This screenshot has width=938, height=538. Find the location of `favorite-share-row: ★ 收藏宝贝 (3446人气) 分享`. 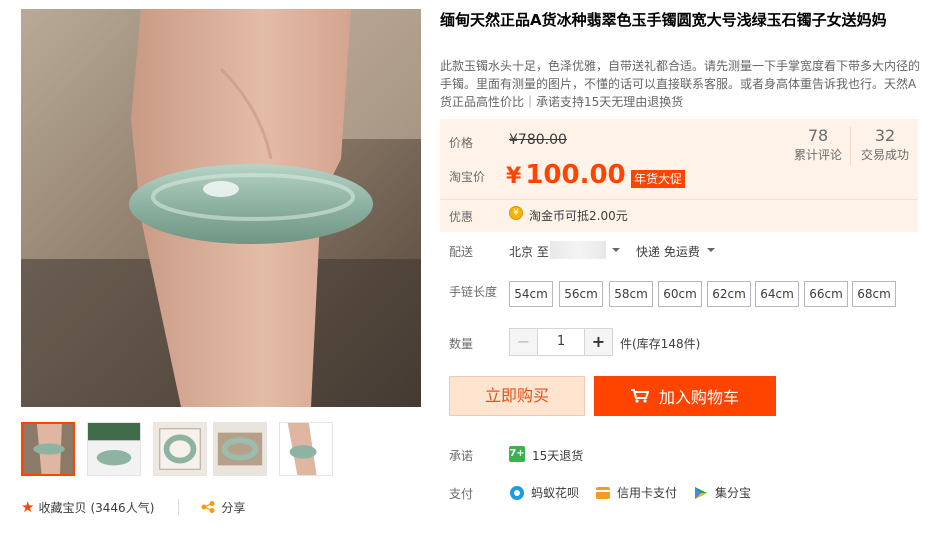

favorite-share-row: ★ 收藏宝贝 (3446人气) 分享 is located at coordinates (133, 507).